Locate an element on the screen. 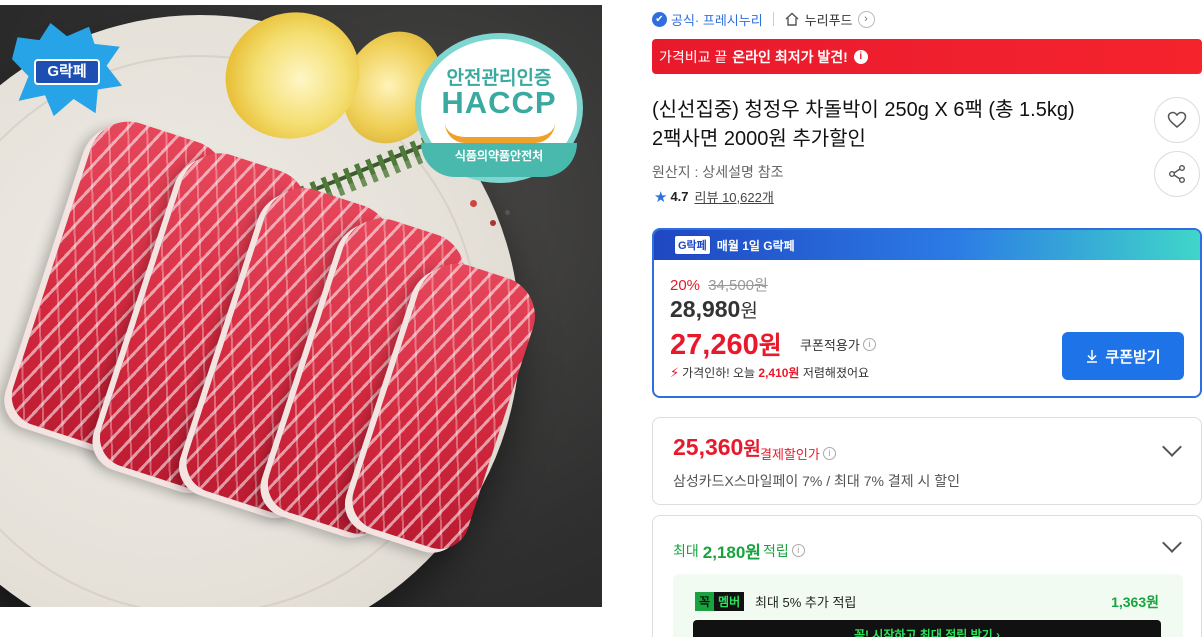 The image size is (1204, 637). original-price-row: 20% 34,500원 is located at coordinates (719, 284).